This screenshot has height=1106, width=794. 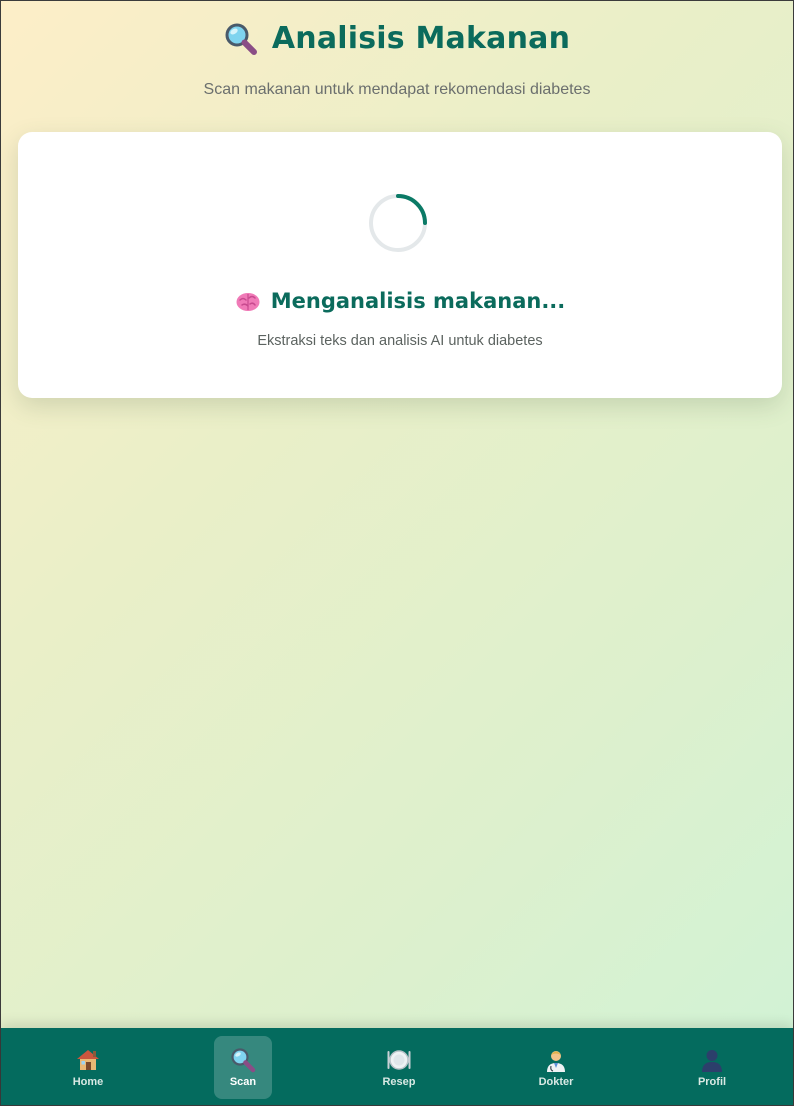 I want to click on doctor-icon, so click(x=556, y=1061).